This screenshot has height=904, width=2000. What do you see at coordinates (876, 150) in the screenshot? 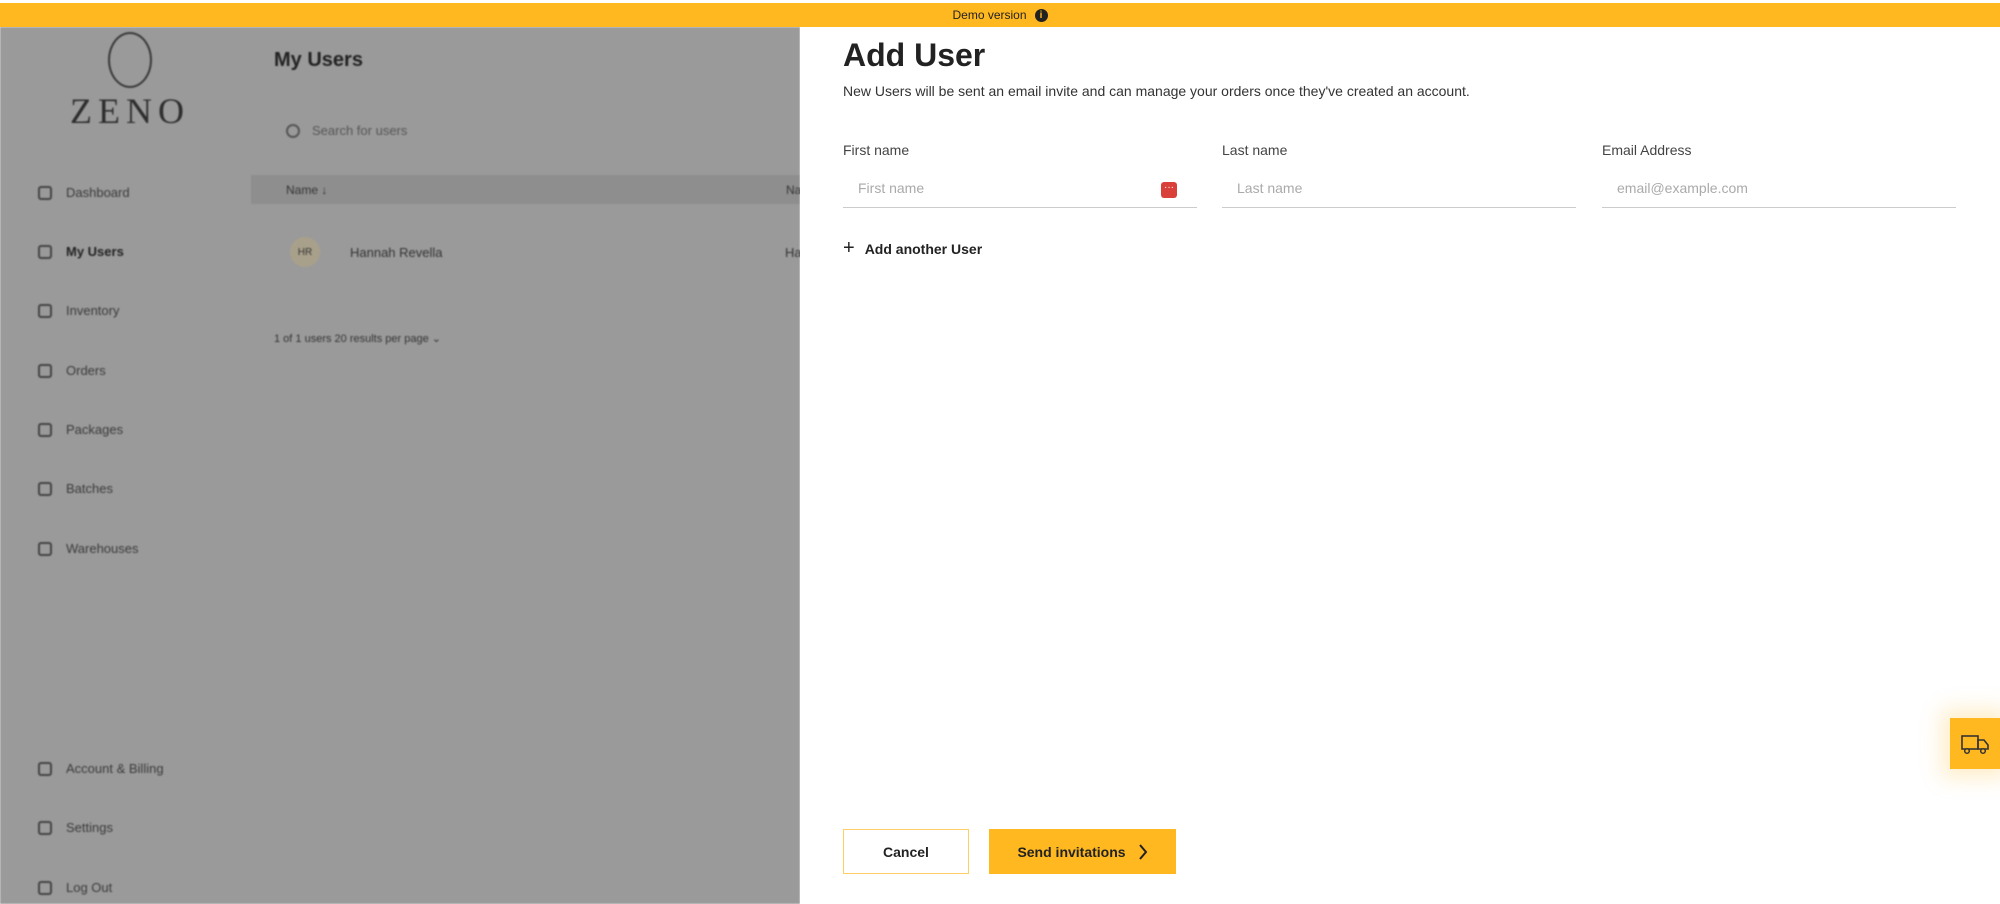
I see `first-name-label: First name` at bounding box center [876, 150].